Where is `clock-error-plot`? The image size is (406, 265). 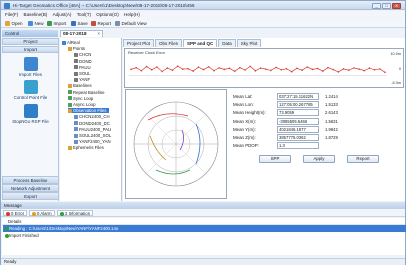
clock-error-plot is located at coordinates (258, 70).